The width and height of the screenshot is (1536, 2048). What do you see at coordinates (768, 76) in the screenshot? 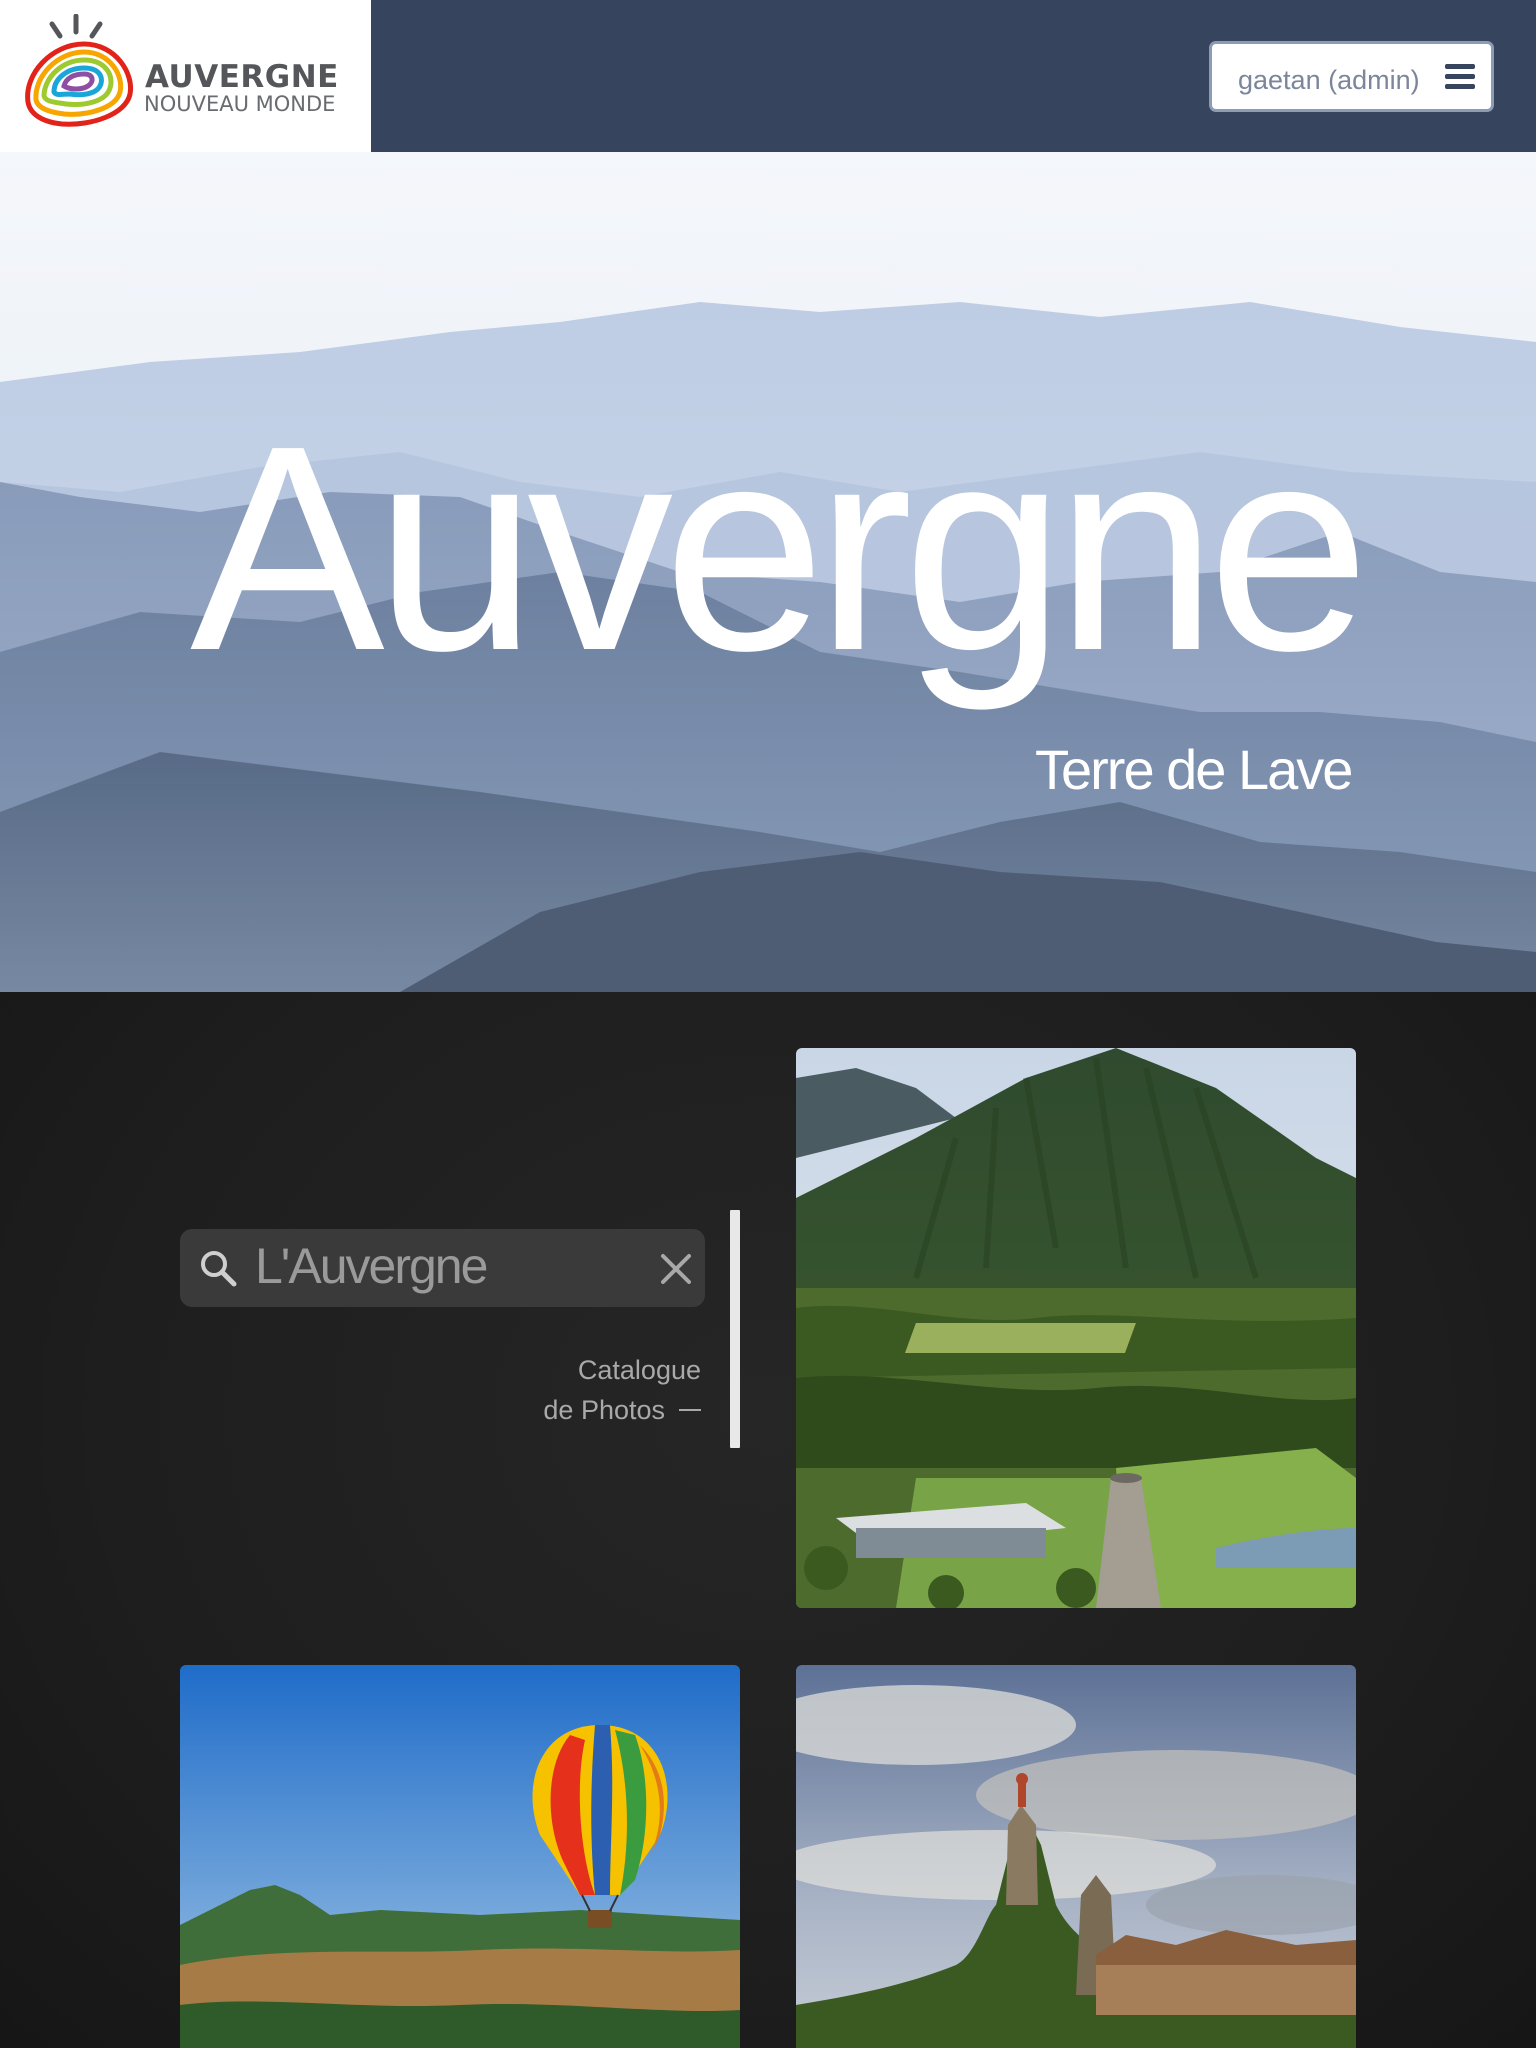
I see `top-header: AUVERGNE NOUVEAU MONDE gaetan (admin)` at bounding box center [768, 76].